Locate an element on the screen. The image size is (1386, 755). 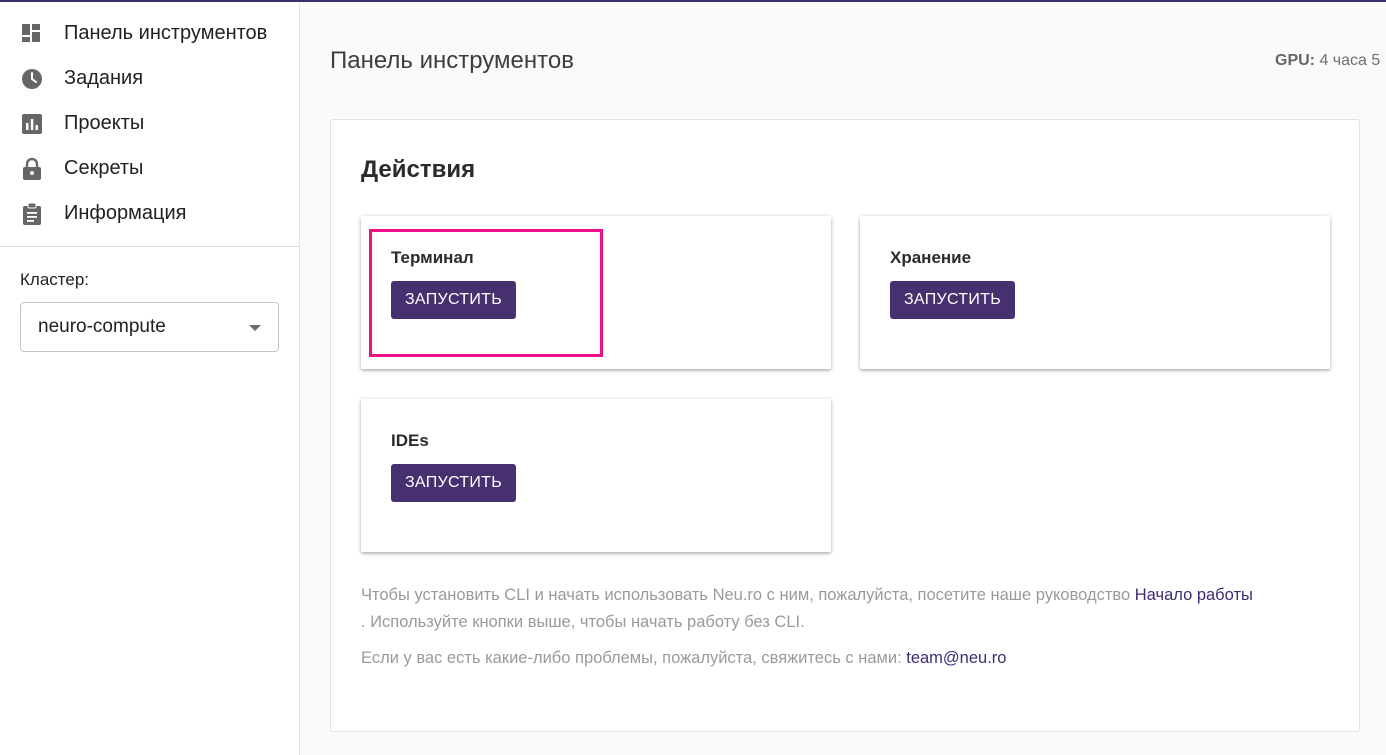
sidebar-item-label: Информация is located at coordinates (125, 213).